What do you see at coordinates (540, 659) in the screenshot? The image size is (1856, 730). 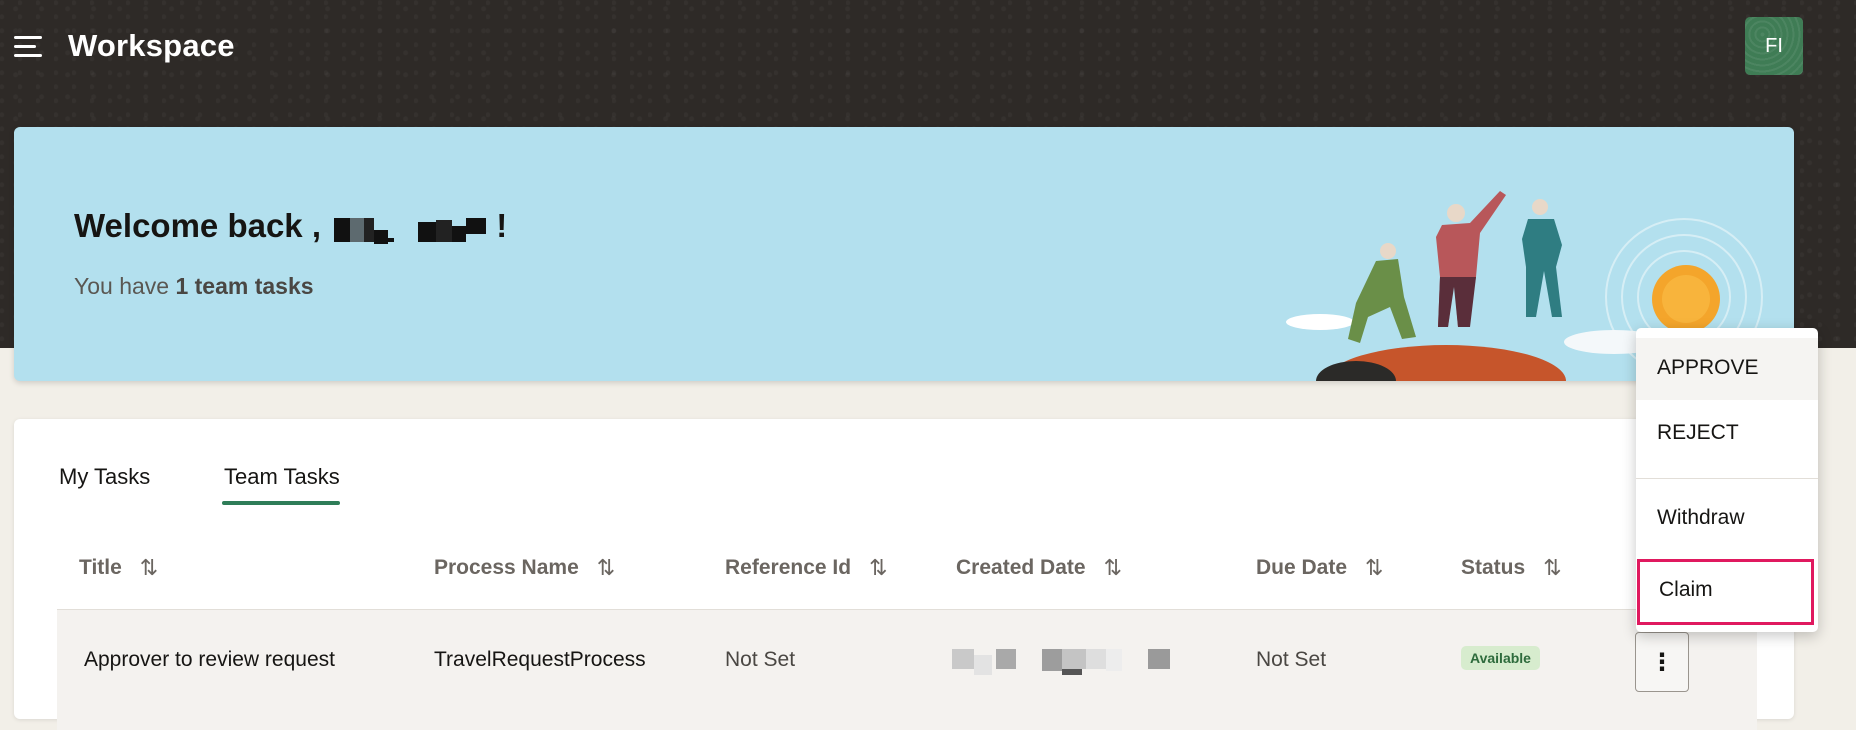 I see `cell-process-name: TravelRequestProcess` at bounding box center [540, 659].